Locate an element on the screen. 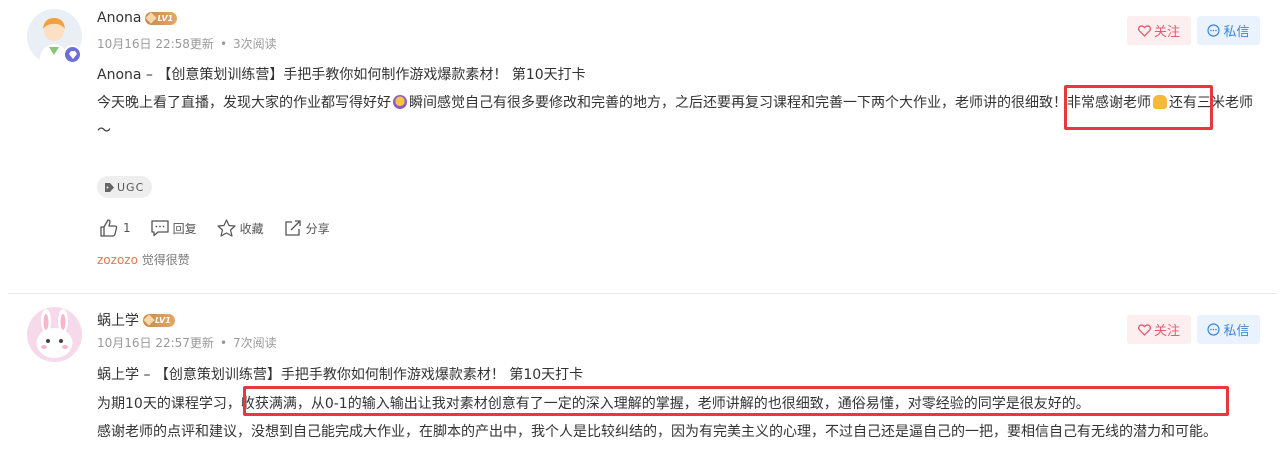 Image resolution: width=1285 pixels, height=476 pixels. action-bar: 1 回复 收藏 分享 is located at coordinates (224, 228).